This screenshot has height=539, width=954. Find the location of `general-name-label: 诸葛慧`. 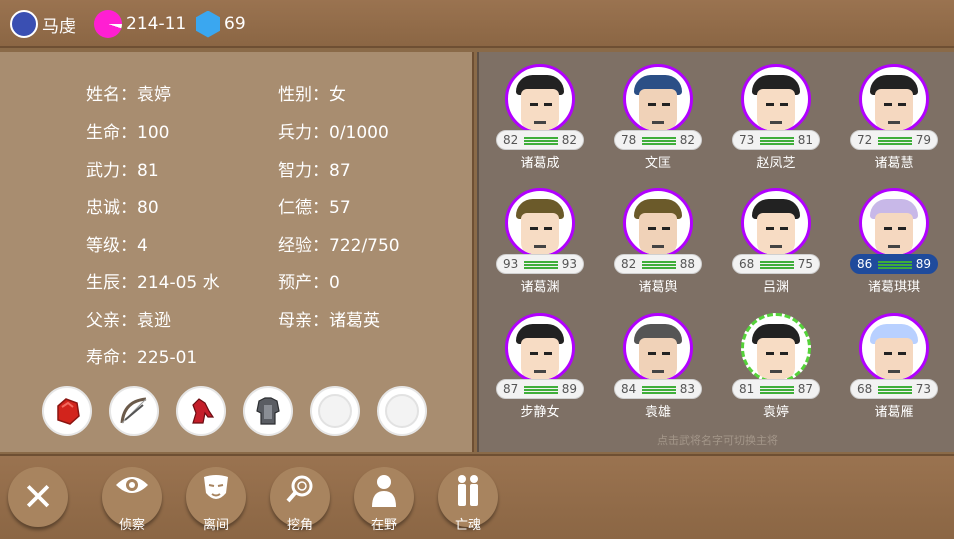

general-name-label: 诸葛慧 is located at coordinates (894, 161).